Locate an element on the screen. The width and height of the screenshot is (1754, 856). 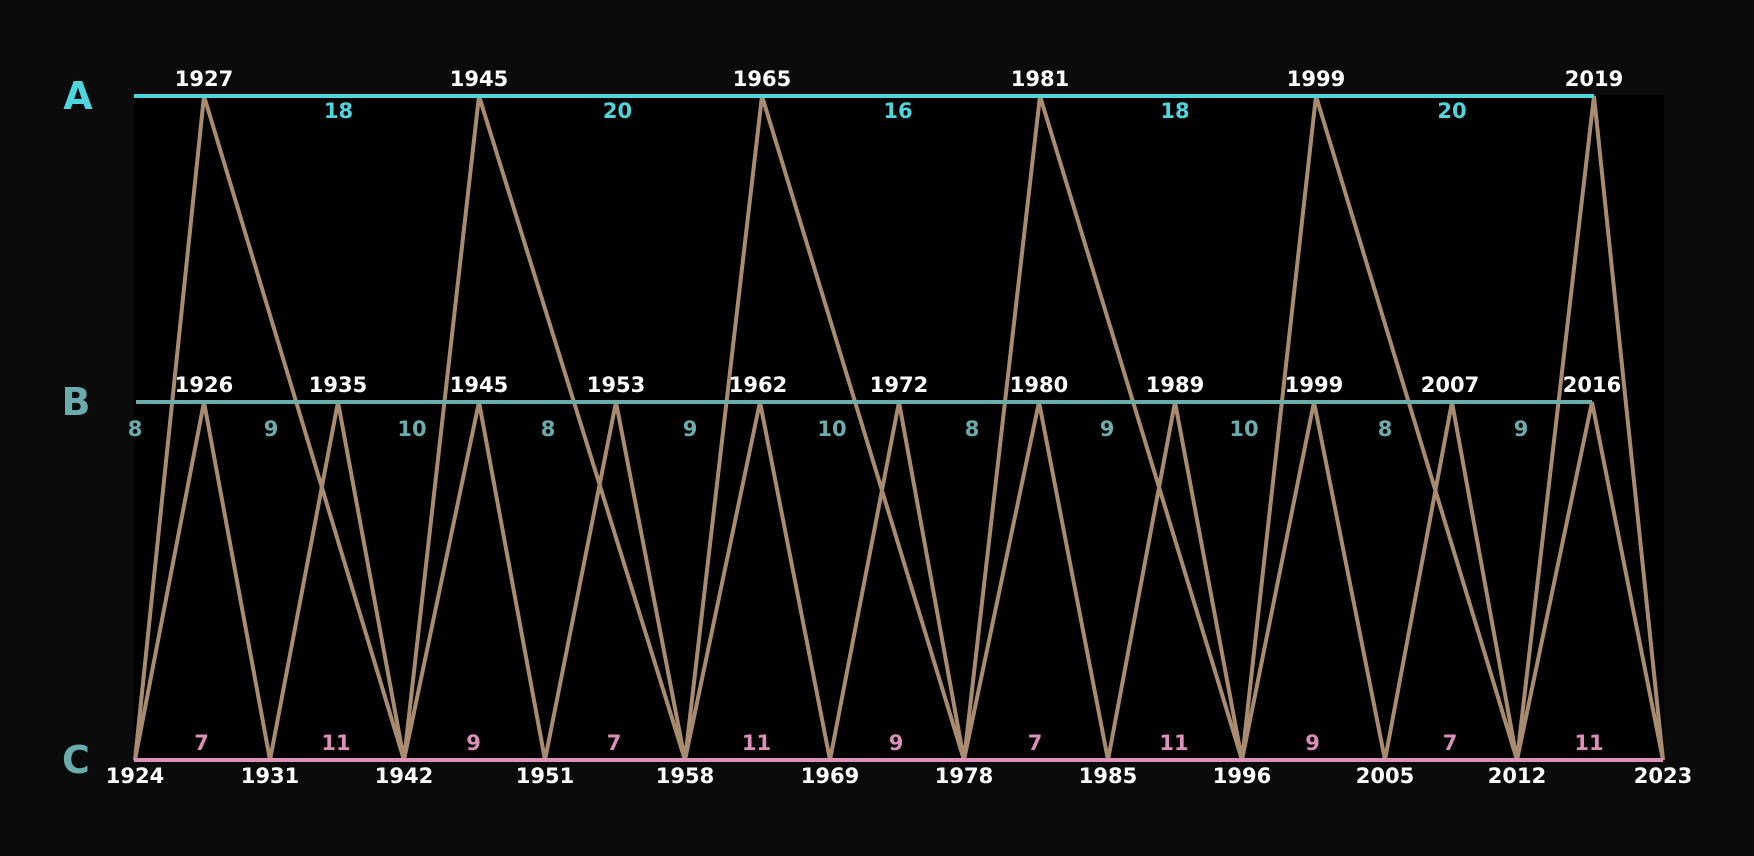
track-b-year: 1980 is located at coordinates (1039, 385).